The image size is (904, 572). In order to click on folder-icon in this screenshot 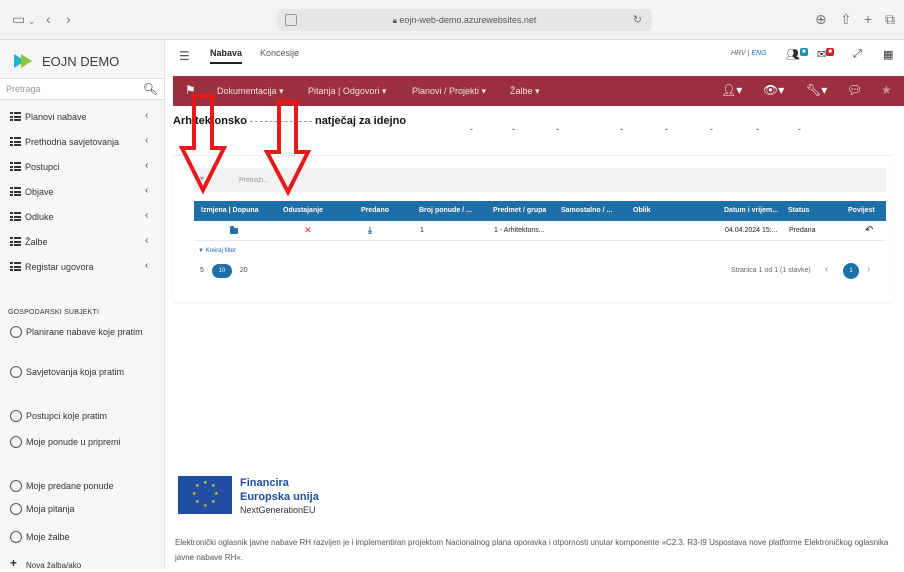, I will do `click(234, 230)`.